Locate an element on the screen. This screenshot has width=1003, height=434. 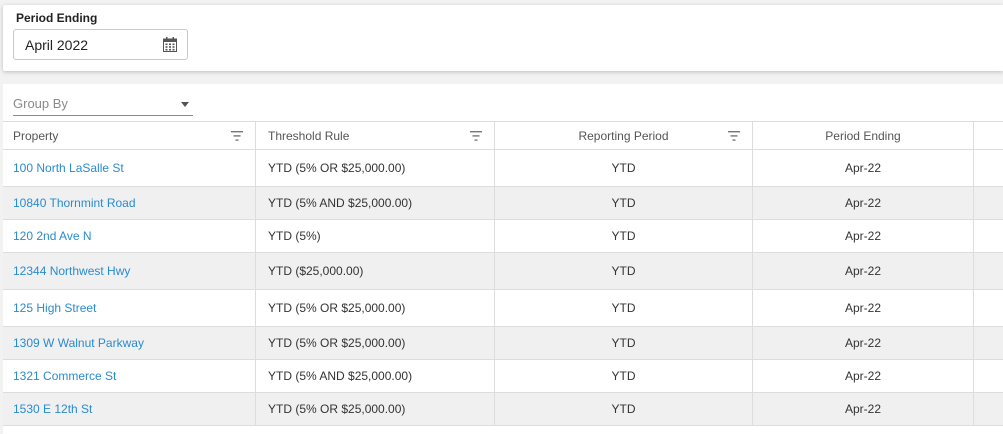
property-cell: 1321 Commerce St is located at coordinates (129, 376).